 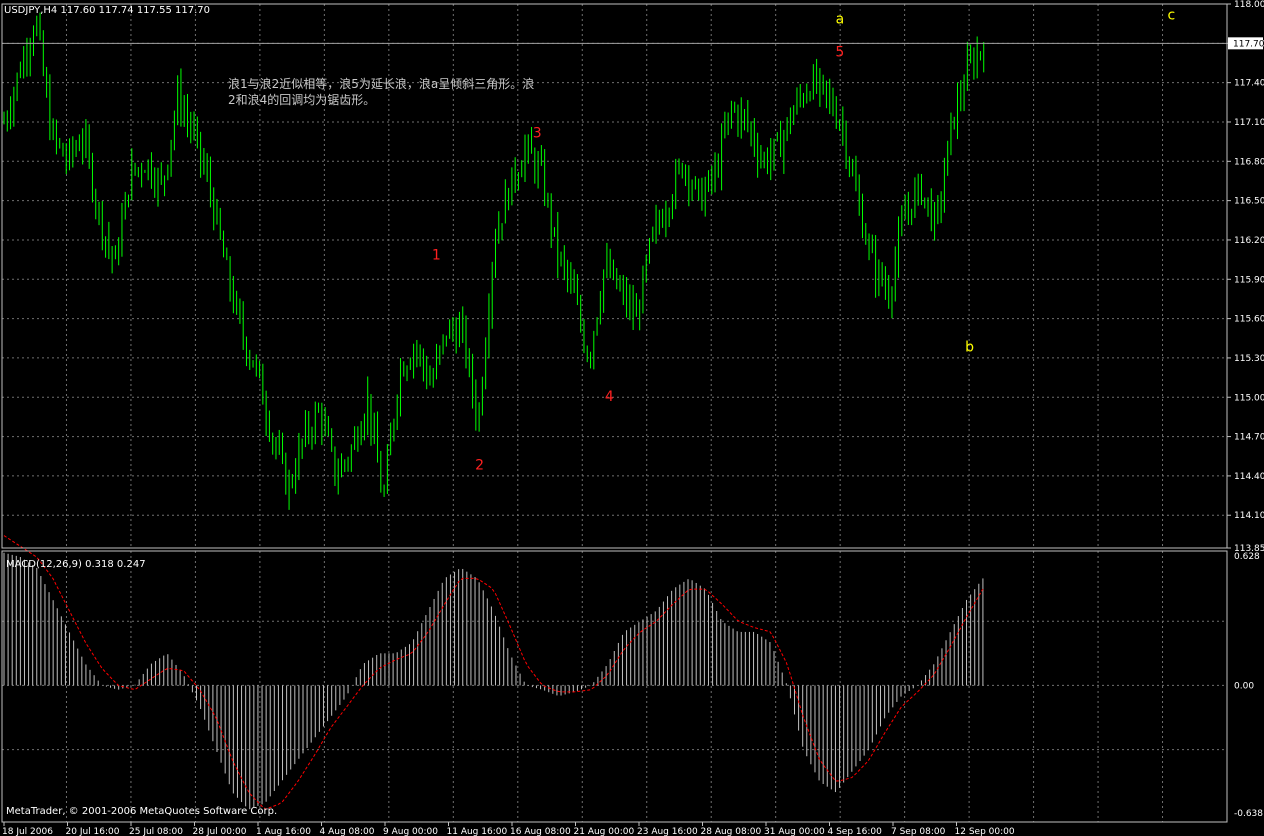 I want to click on wave-label-5: 5, so click(x=839, y=52).